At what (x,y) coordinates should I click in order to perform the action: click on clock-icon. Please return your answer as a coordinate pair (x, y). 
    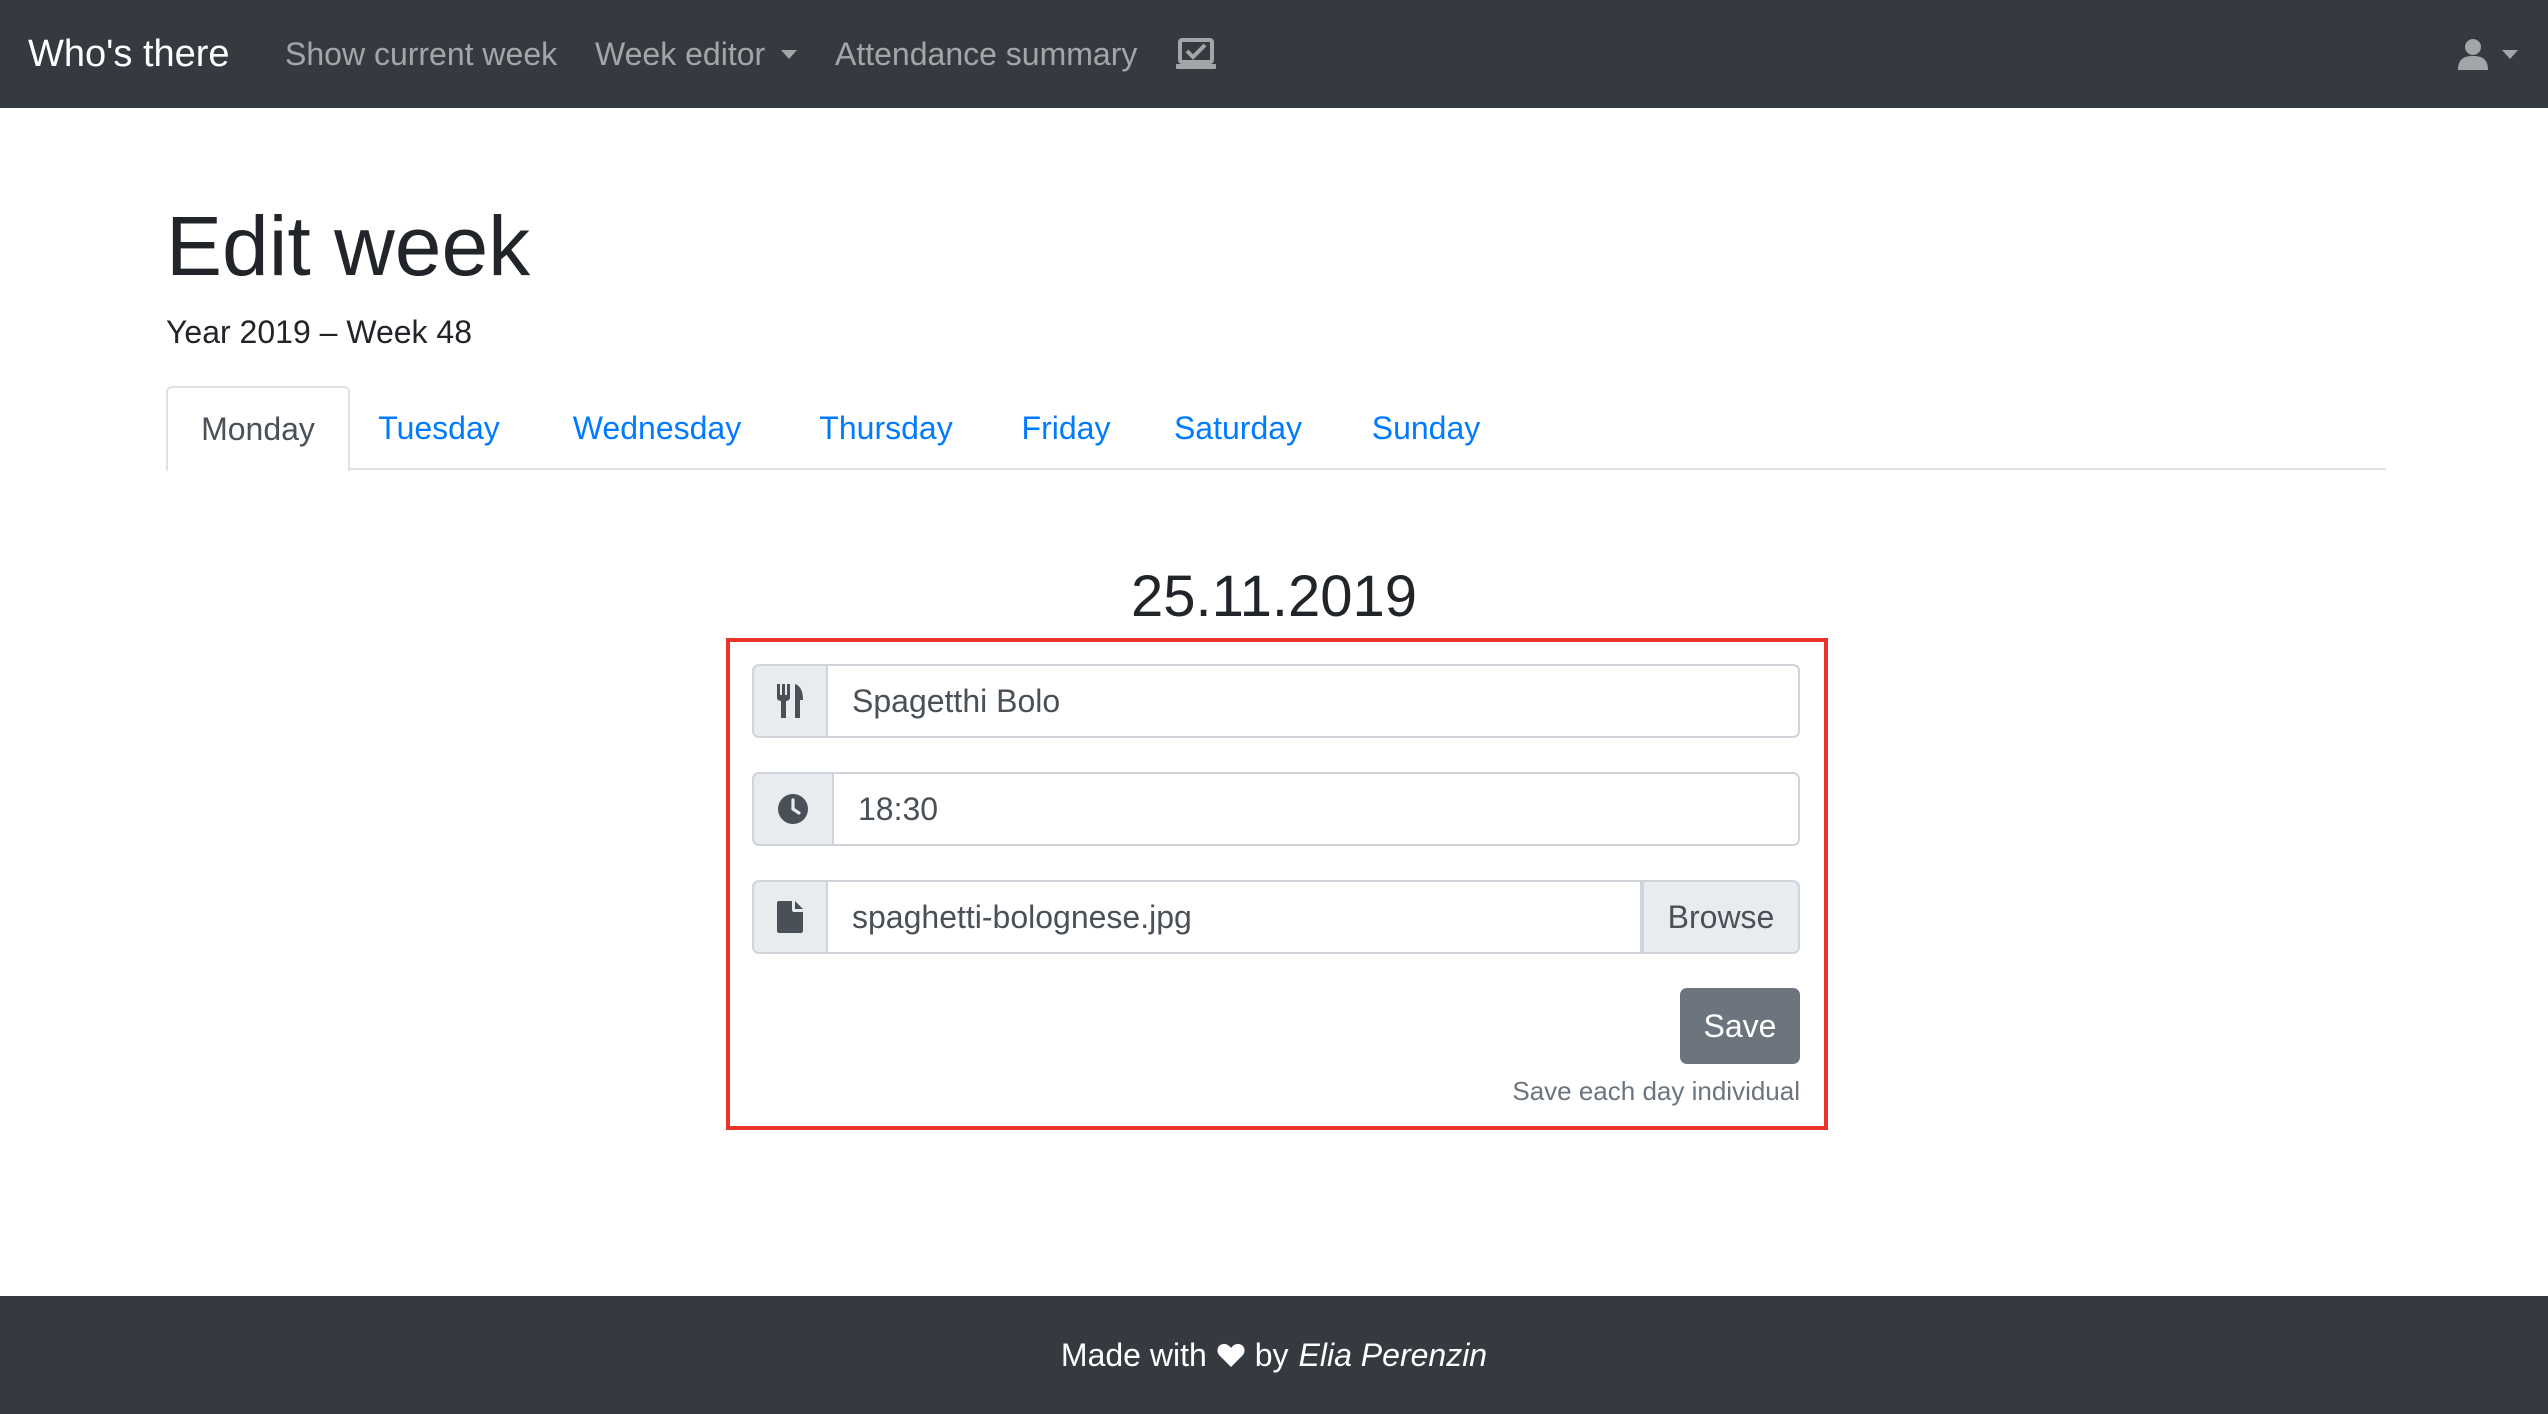
    Looking at the image, I should click on (793, 809).